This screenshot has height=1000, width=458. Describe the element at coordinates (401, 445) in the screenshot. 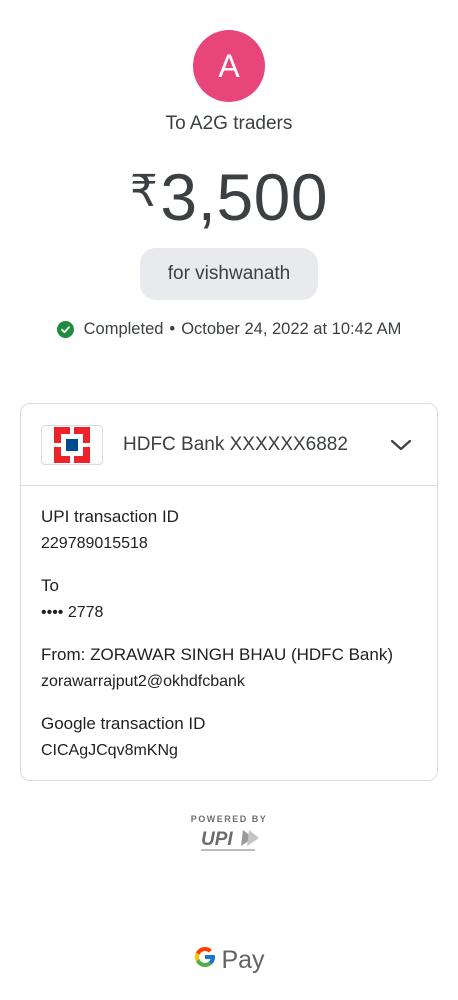

I see `chevron-down-icon` at that location.